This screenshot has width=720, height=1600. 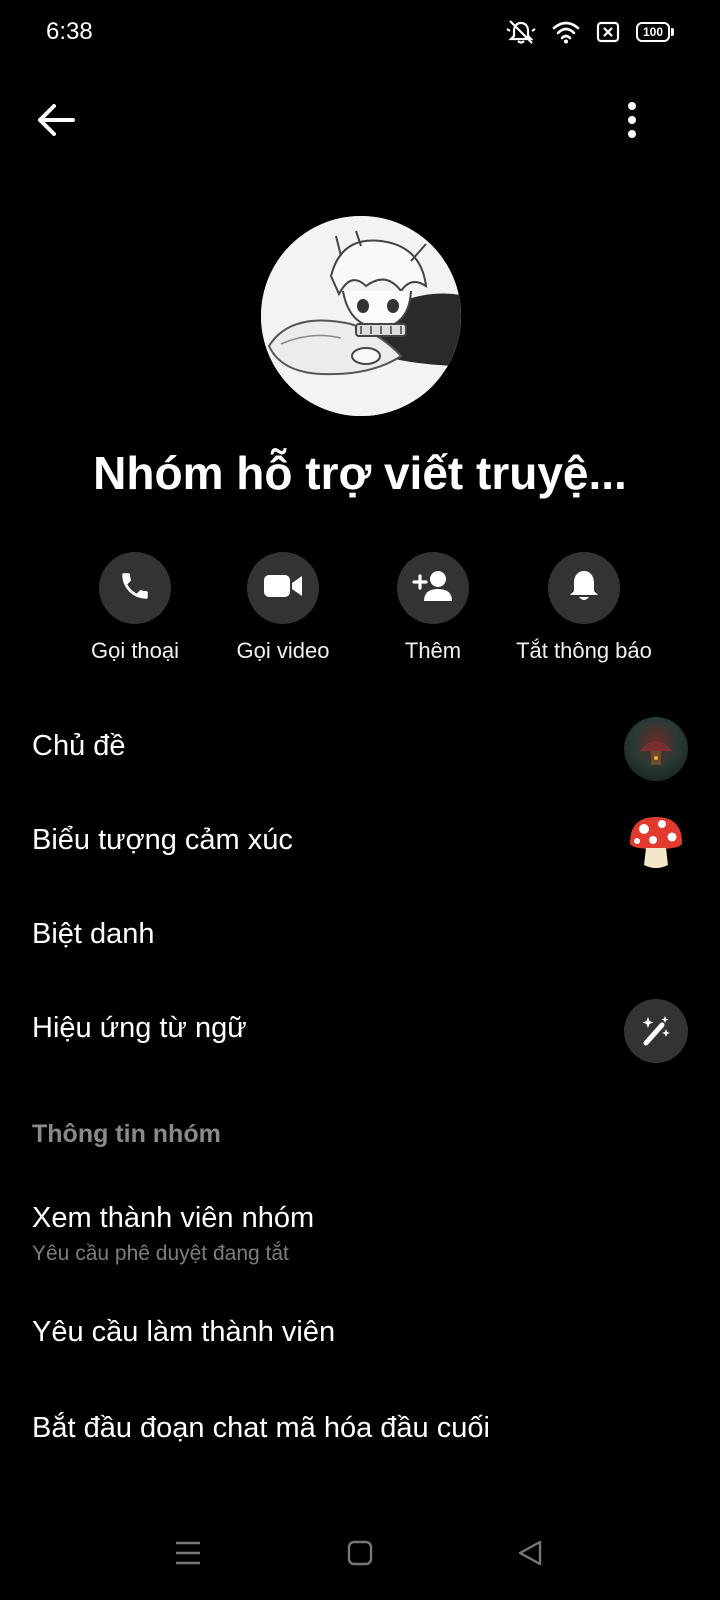 What do you see at coordinates (566, 32) in the screenshot?
I see `wifi-icon` at bounding box center [566, 32].